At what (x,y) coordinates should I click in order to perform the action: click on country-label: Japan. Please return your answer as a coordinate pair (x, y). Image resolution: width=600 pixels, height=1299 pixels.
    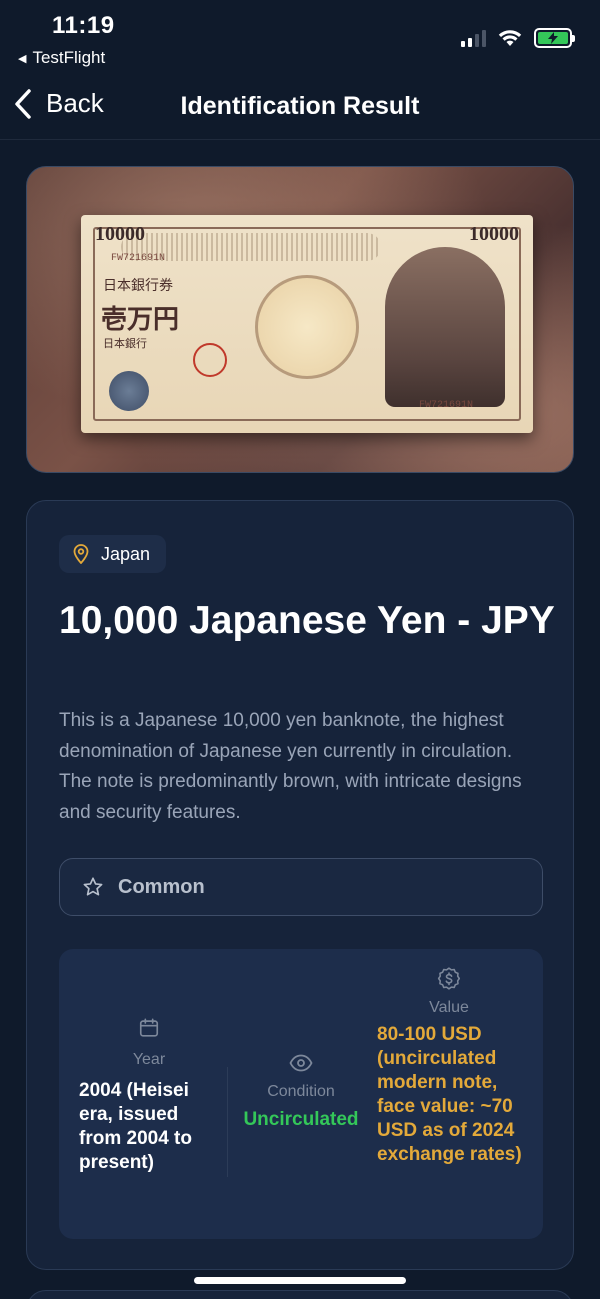
    Looking at the image, I should click on (126, 553).